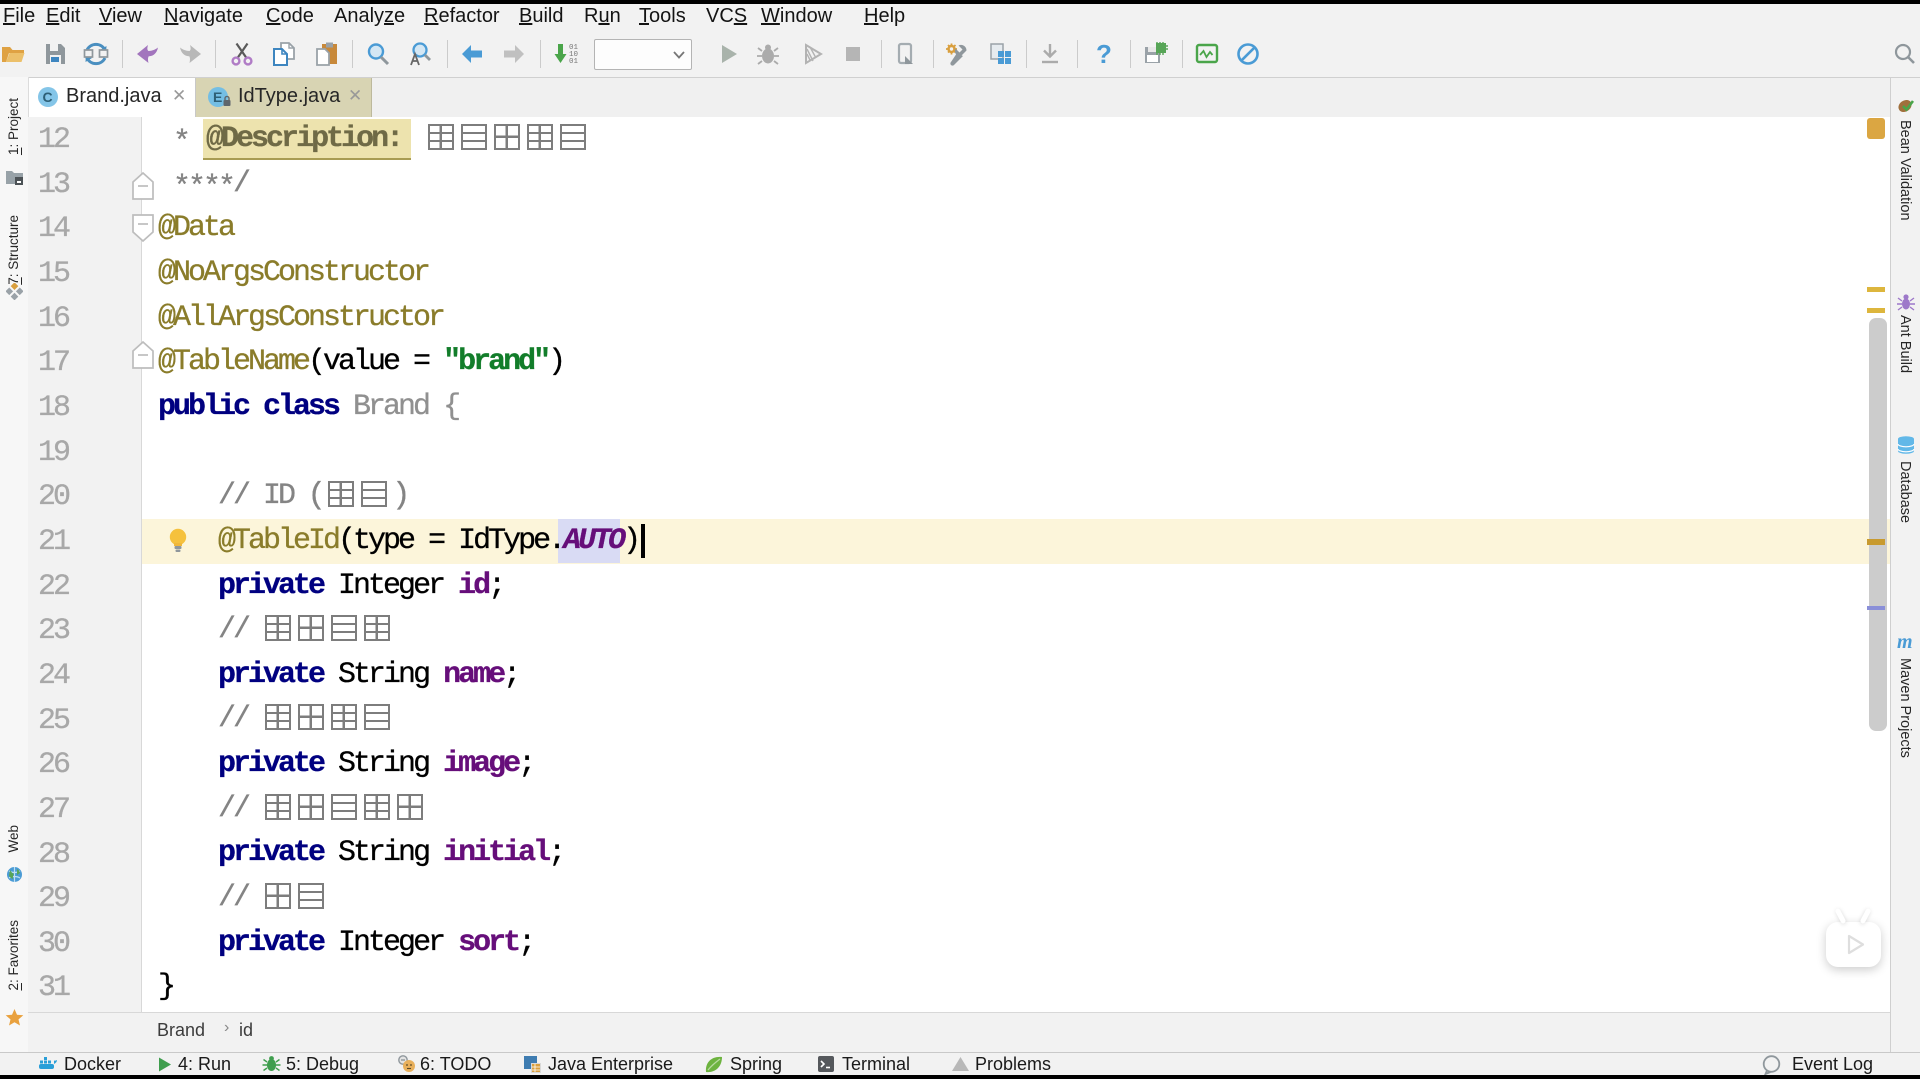 This screenshot has width=1920, height=1079. What do you see at coordinates (48, 97) in the screenshot?
I see `svg-text: C` at bounding box center [48, 97].